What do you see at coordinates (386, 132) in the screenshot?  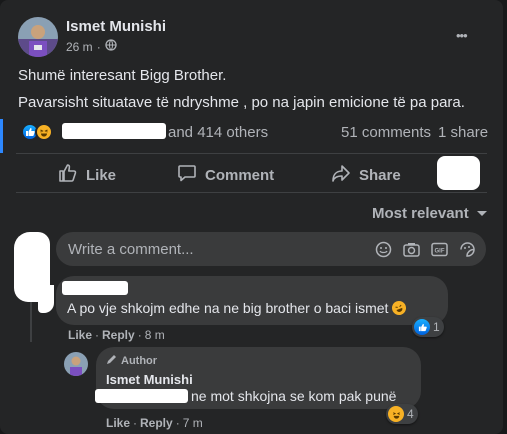 I see `comments-count: 51 comments` at bounding box center [386, 132].